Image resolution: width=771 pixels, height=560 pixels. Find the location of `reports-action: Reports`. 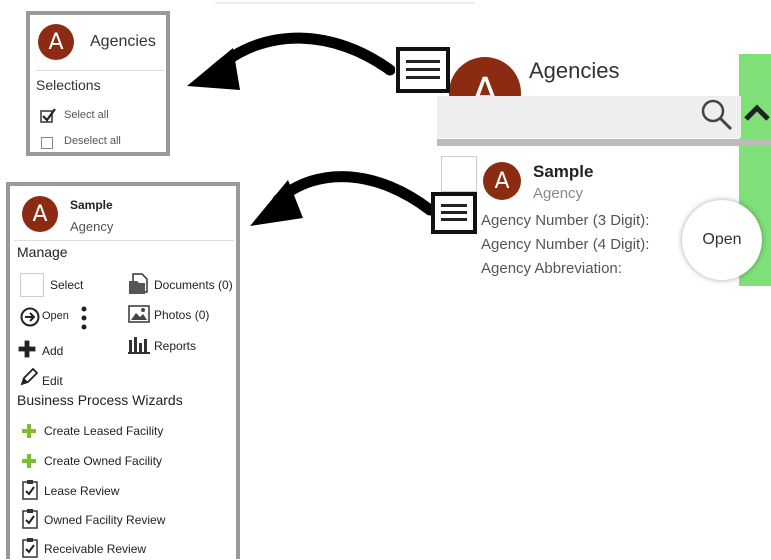

reports-action: Reports is located at coordinates (183, 347).